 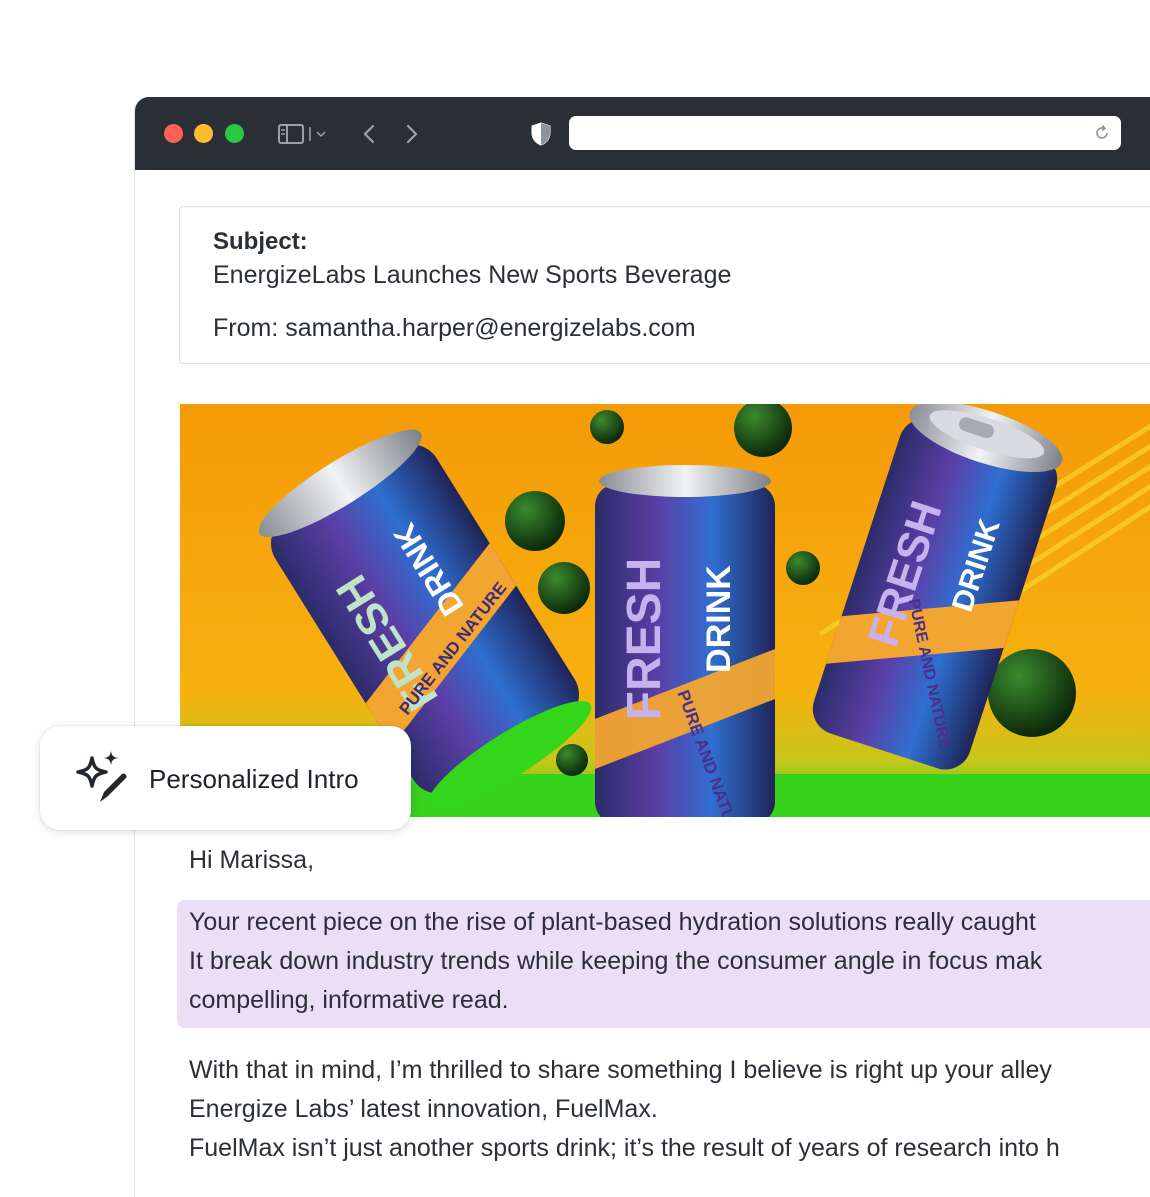 I want to click on can-middle-word2: DRINK, so click(x=719, y=619).